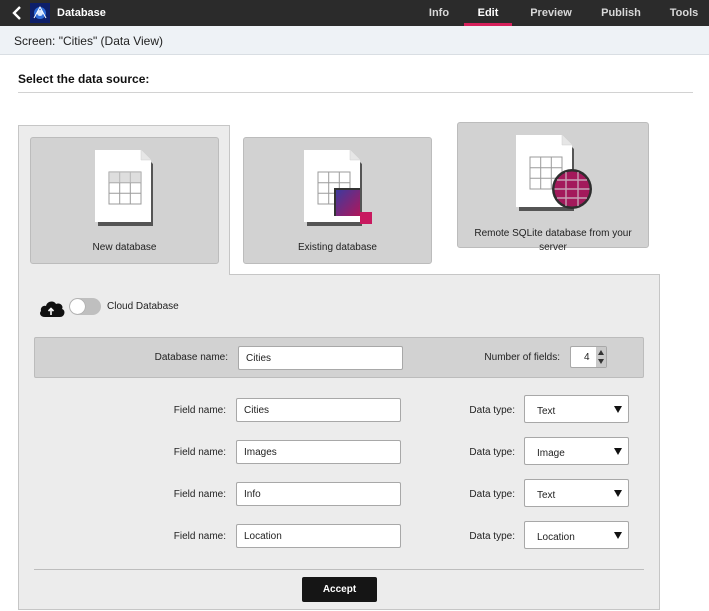 This screenshot has height=611, width=709. Describe the element at coordinates (191, 357) in the screenshot. I see `database-name-label: Database name:` at that location.